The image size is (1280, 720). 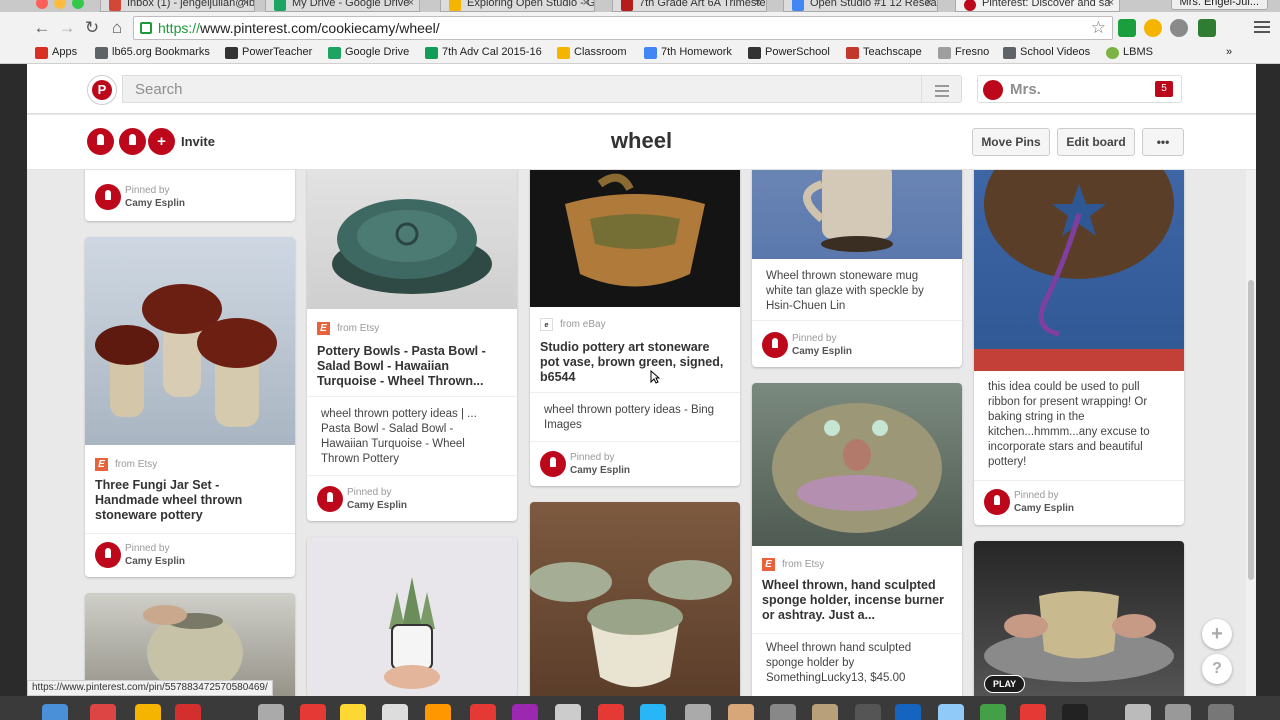 I want to click on chrome-menu-icon, so click(x=1262, y=27).